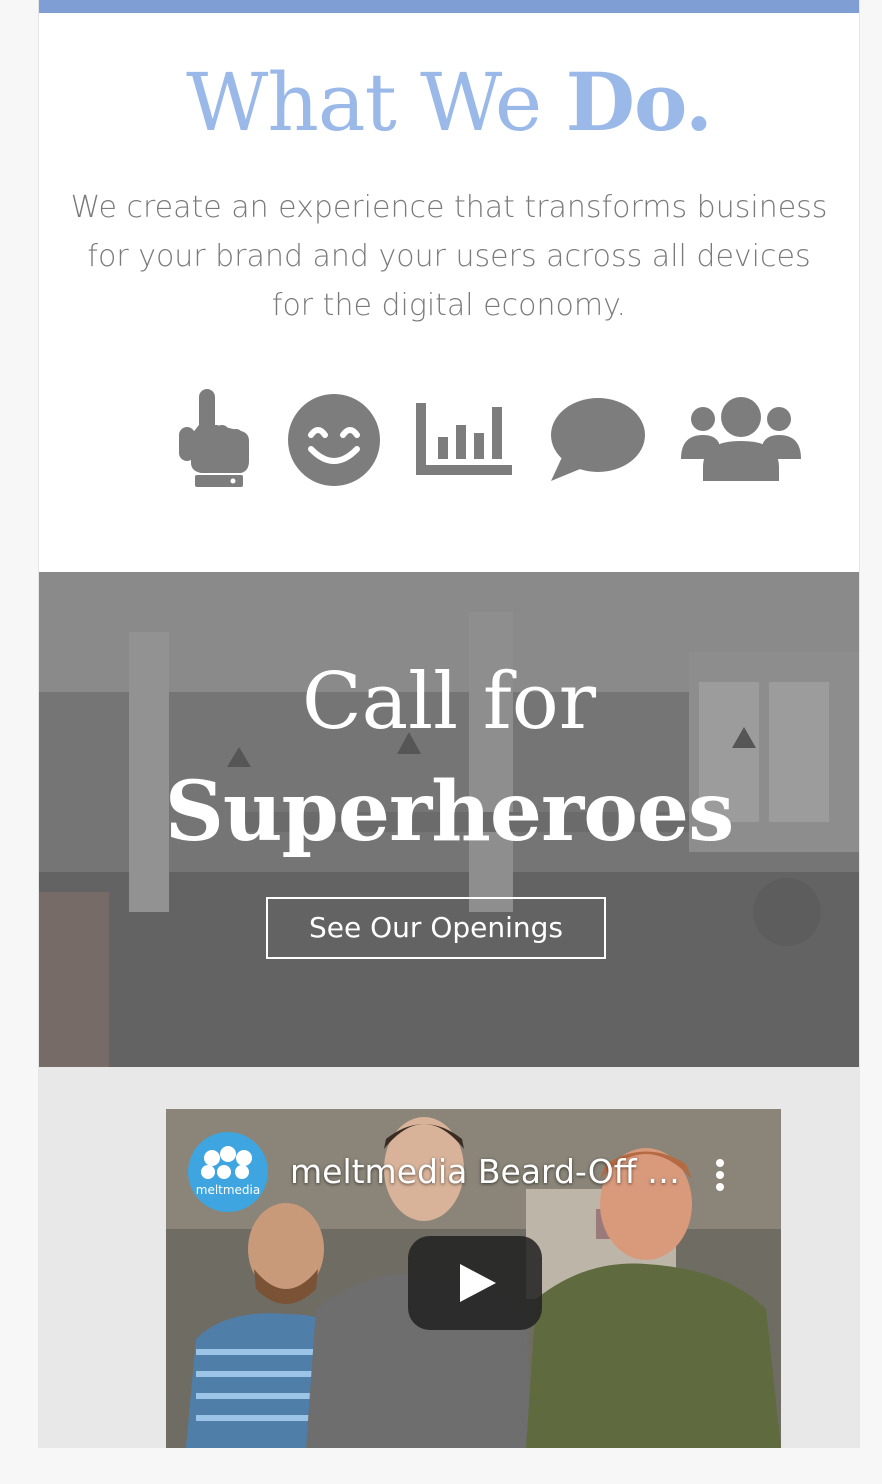 This screenshot has width=882, height=1484. Describe the element at coordinates (741, 439) in the screenshot. I see `users-group-icon` at that location.